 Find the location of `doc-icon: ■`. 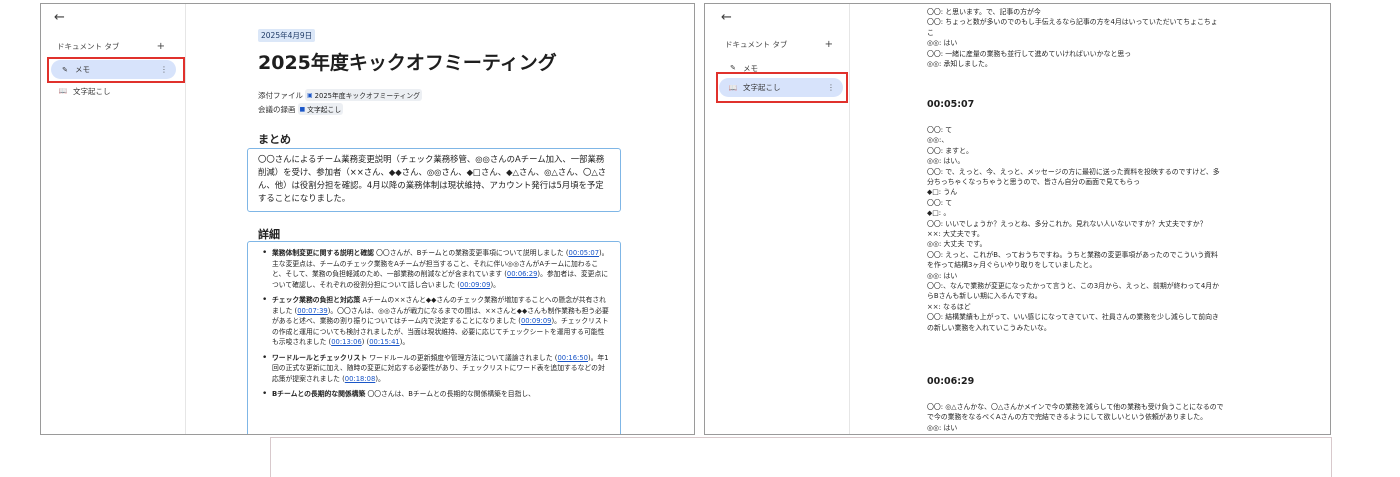

doc-icon: ■ is located at coordinates (302, 109).